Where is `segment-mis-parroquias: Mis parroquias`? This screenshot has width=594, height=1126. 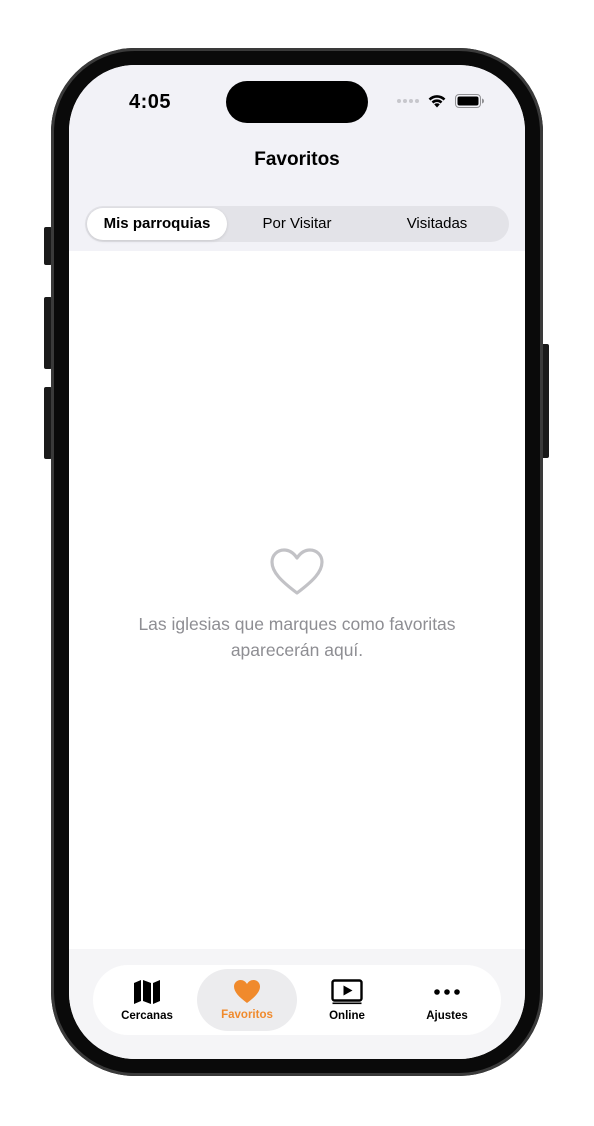 segment-mis-parroquias: Mis parroquias is located at coordinates (157, 224).